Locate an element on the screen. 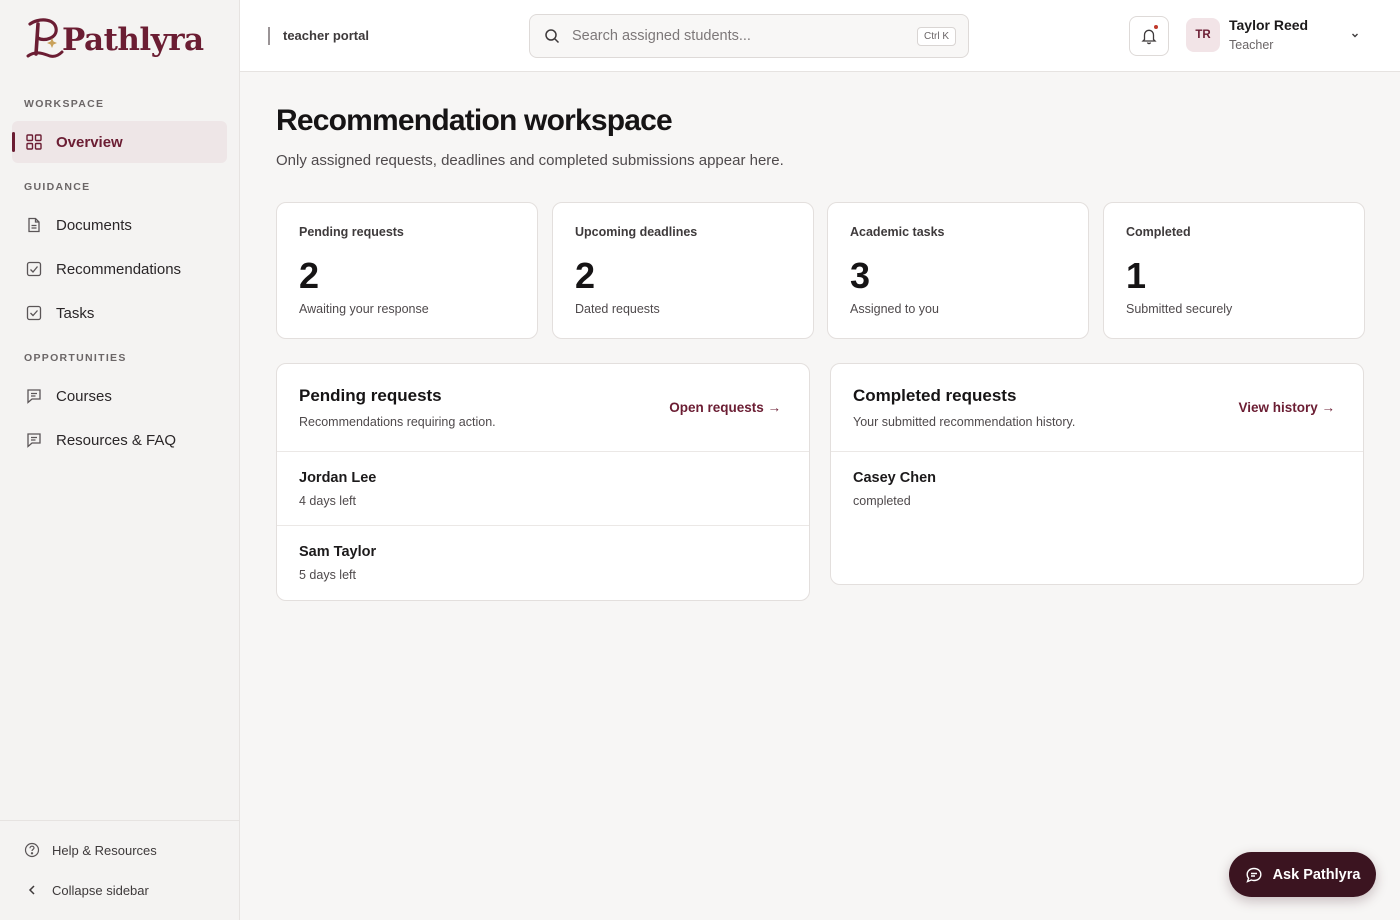 This screenshot has width=1400, height=920. document-icon is located at coordinates (34, 225).